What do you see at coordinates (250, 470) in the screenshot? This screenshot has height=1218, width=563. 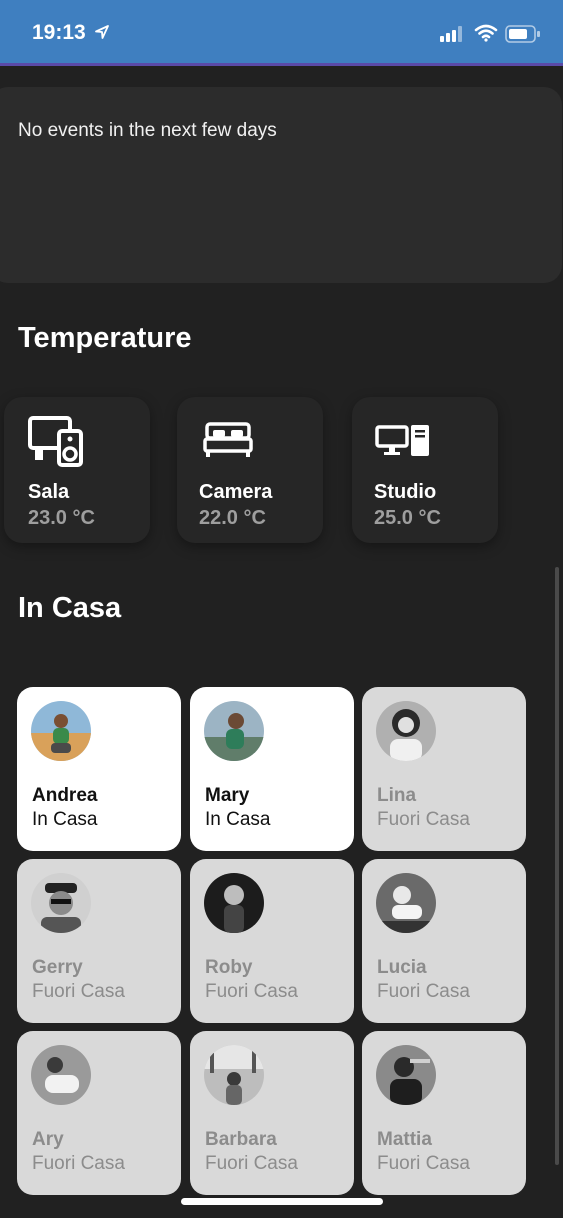 I see `room-card-camera: Camera 22.0 °C` at bounding box center [250, 470].